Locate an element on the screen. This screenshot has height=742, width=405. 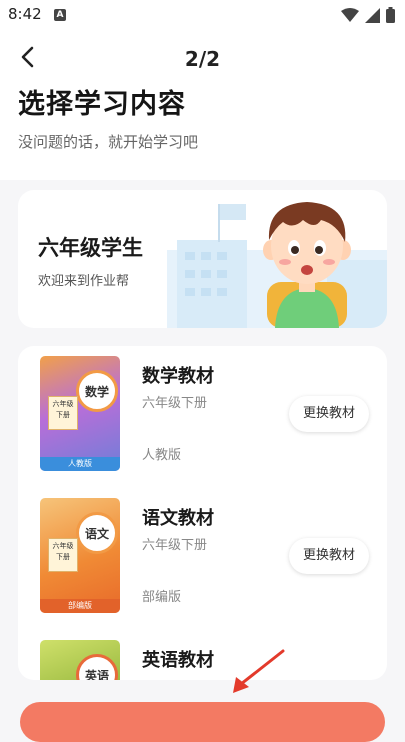
chinese-textbook-cover: 语文 六年级下册 部编版 is located at coordinates (80, 555).